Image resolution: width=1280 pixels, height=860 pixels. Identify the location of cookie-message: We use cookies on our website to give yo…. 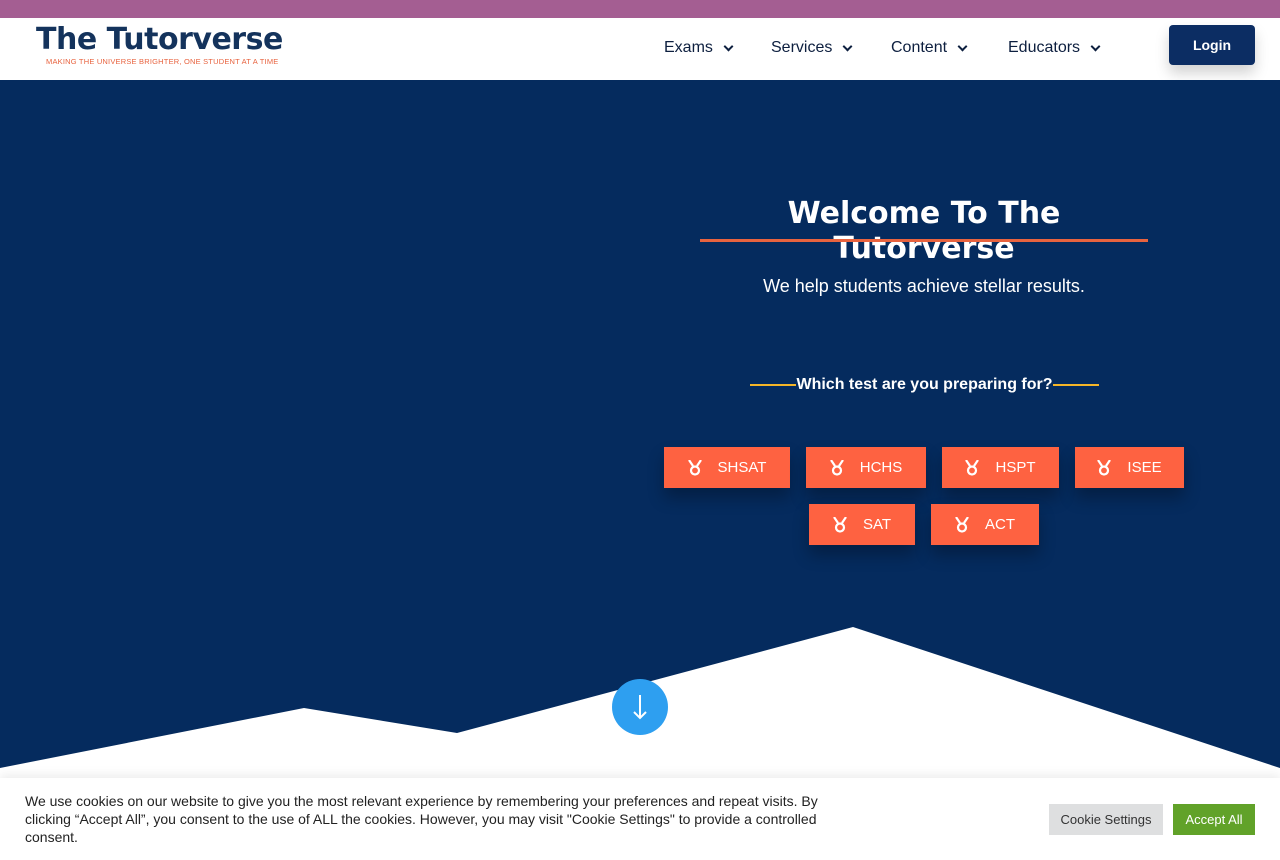
(421, 819).